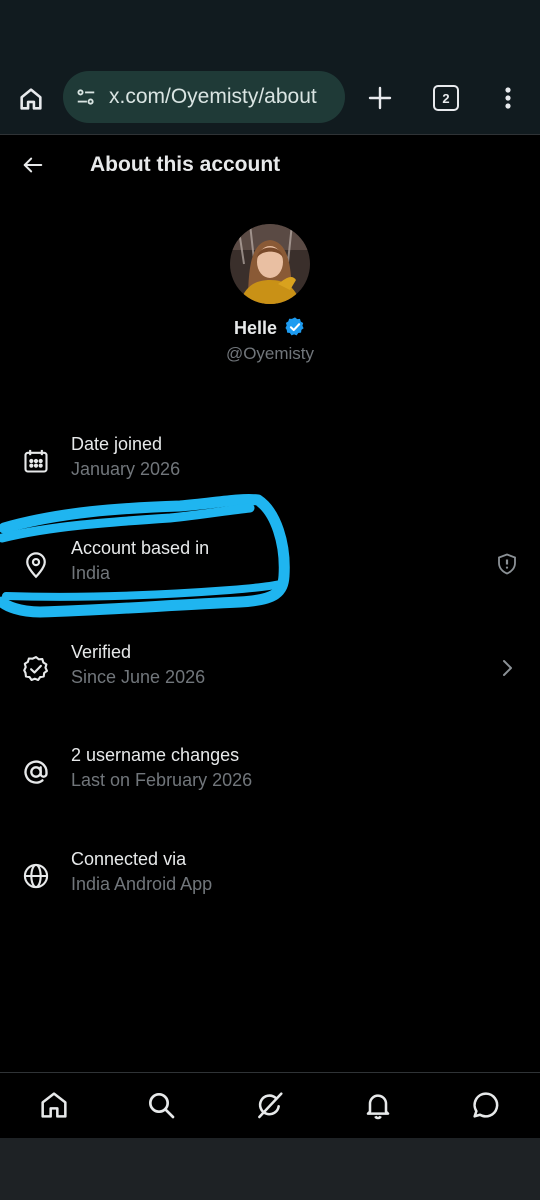 The height and width of the screenshot is (1200, 540). Describe the element at coordinates (270, 786) in the screenshot. I see `about-row-username-changes: 2 username changes Last on February 2026` at that location.